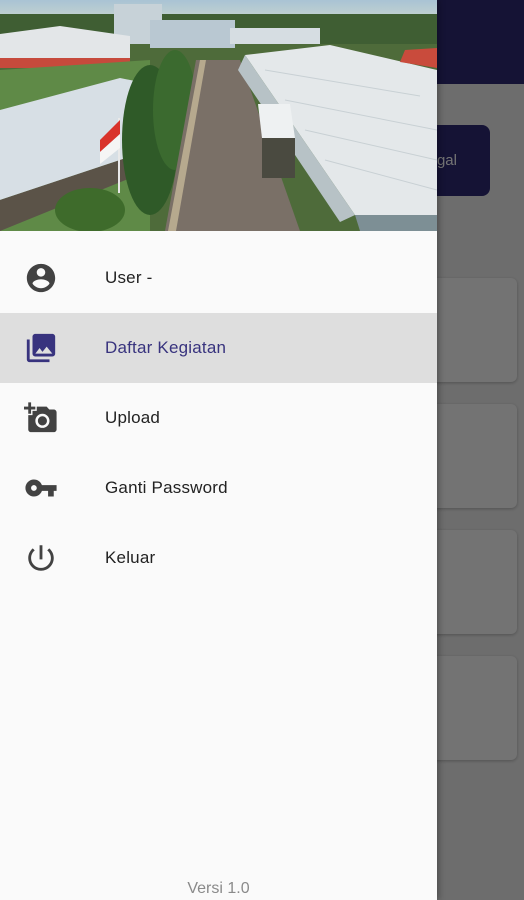  What do you see at coordinates (129, 277) in the screenshot?
I see `menu-item-label: User -` at bounding box center [129, 277].